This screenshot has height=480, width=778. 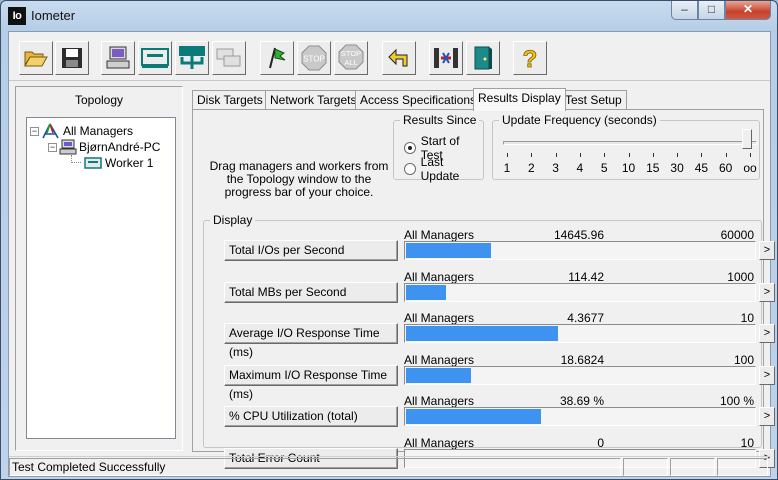 What do you see at coordinates (684, 10) in the screenshot?
I see `minimize-button: –` at bounding box center [684, 10].